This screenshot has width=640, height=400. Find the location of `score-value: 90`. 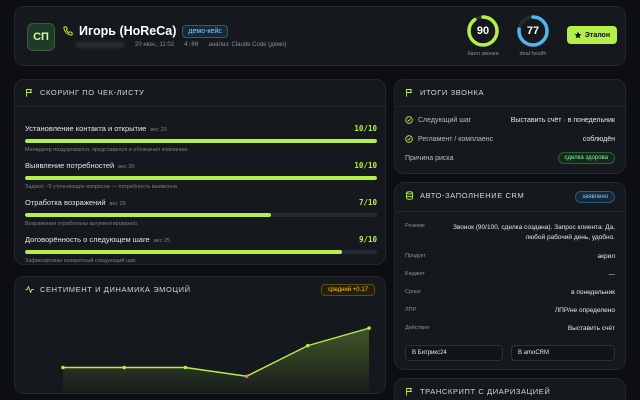

score-value: 90 is located at coordinates (483, 31).